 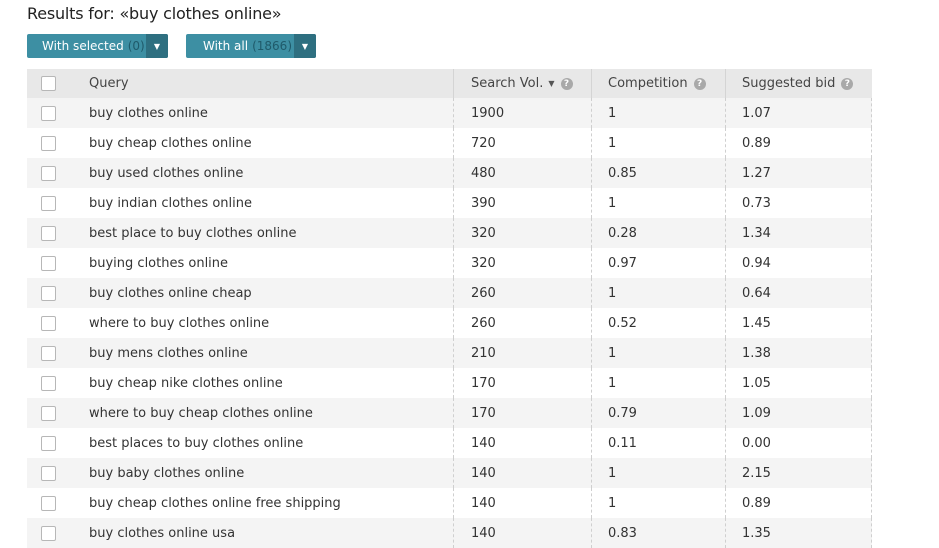 What do you see at coordinates (196, 443) in the screenshot?
I see `query-text: best places to buy clothes online` at bounding box center [196, 443].